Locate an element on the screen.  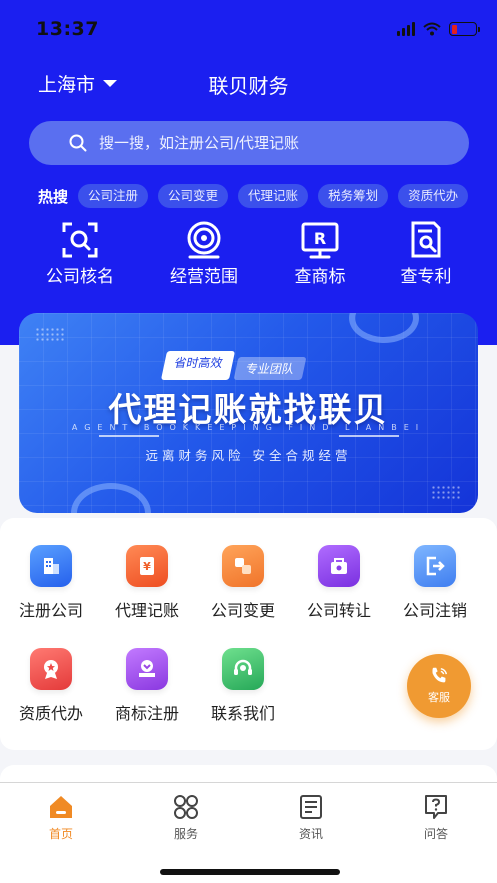
target-icon is located at coordinates (204, 240).